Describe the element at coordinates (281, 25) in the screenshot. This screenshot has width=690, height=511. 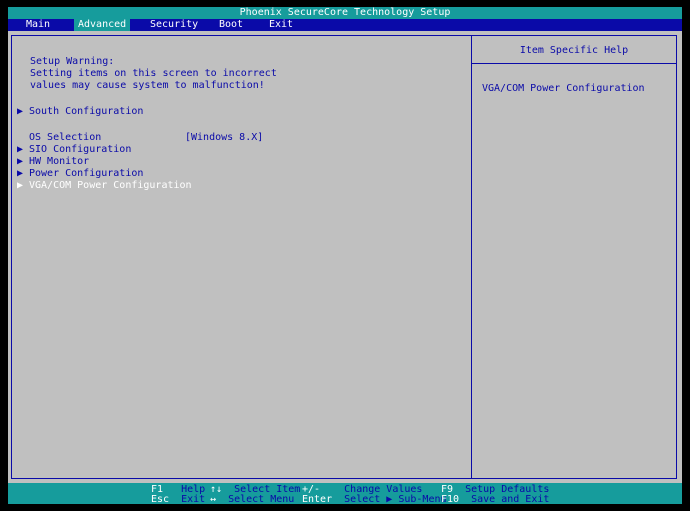
I see `tab-exit: Exit` at that location.